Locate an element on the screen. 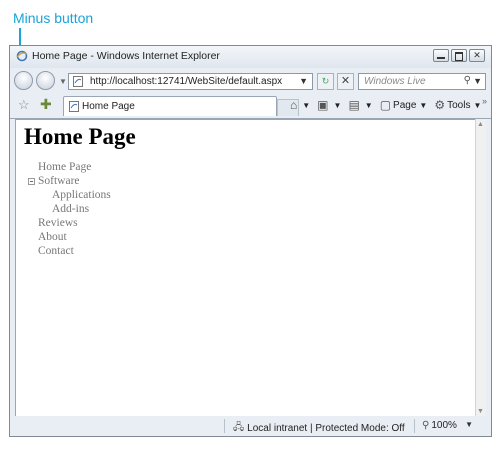 This screenshot has width=500, height=450. maximize-button is located at coordinates (459, 55).